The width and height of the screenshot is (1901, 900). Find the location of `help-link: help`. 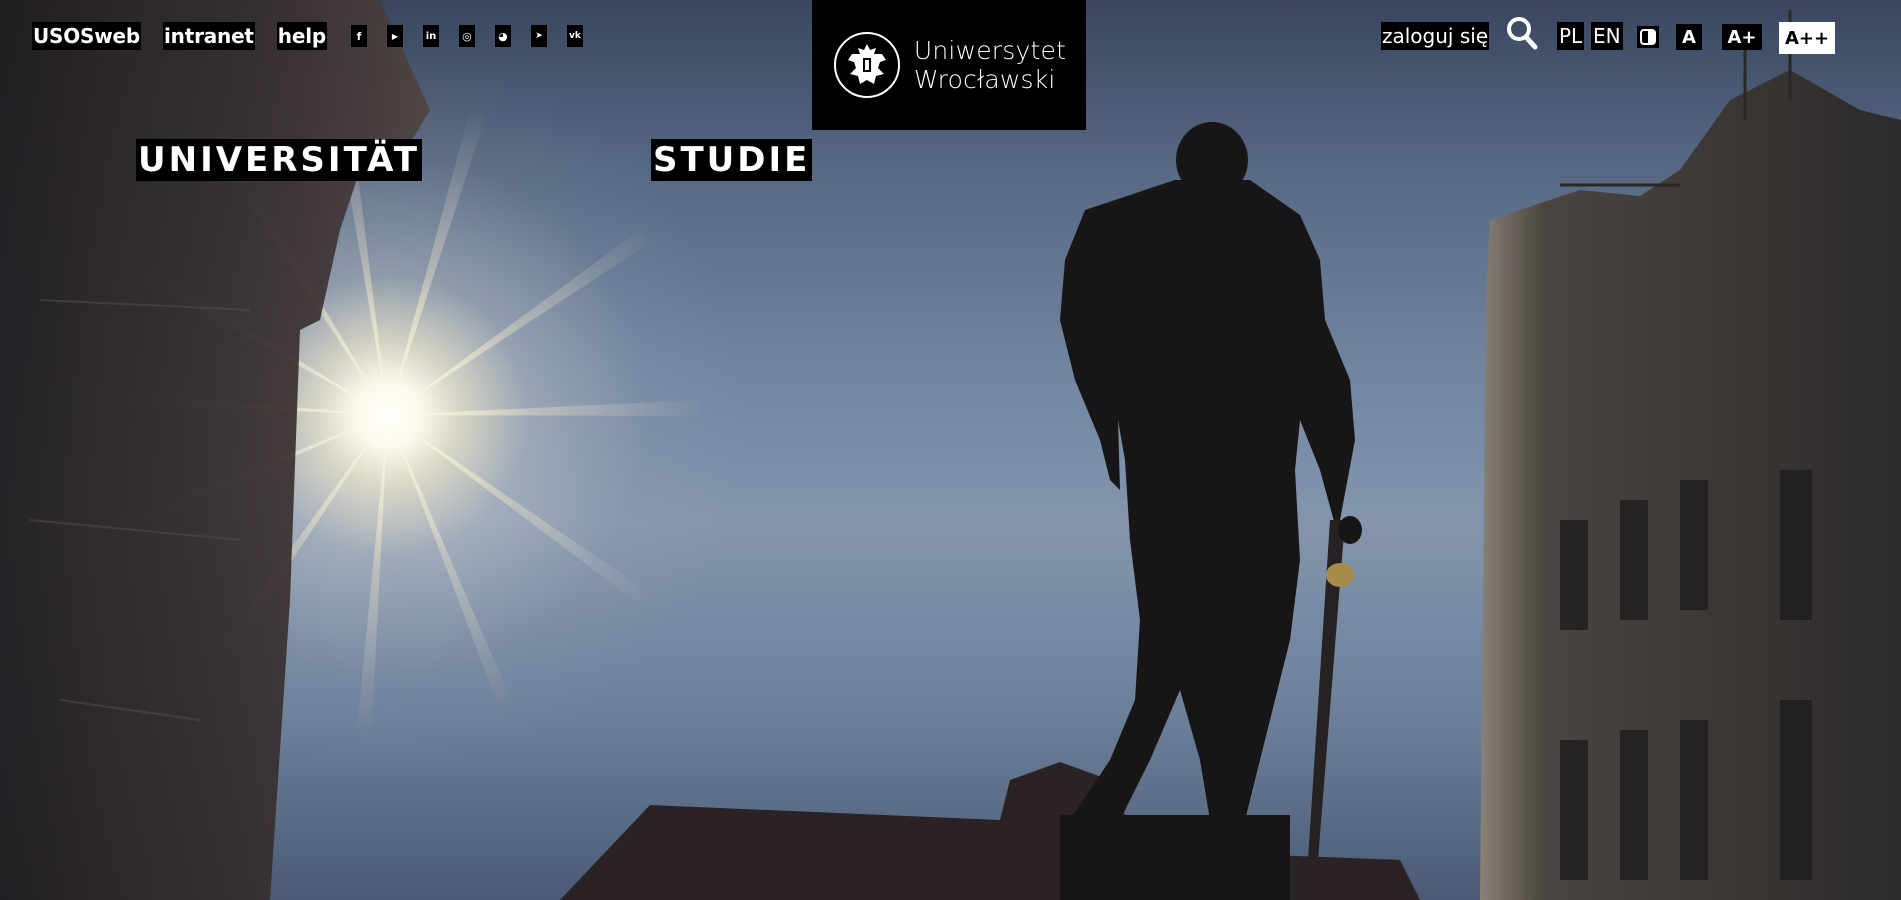

help-link: help is located at coordinates (301, 36).